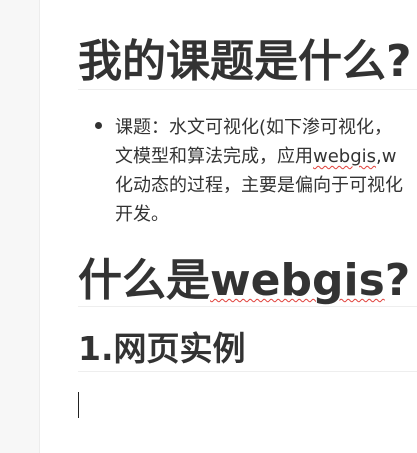 Image resolution: width=417 pixels, height=453 pixels. What do you see at coordinates (20, 226) in the screenshot?
I see `left-sidebar-gutter` at bounding box center [20, 226].